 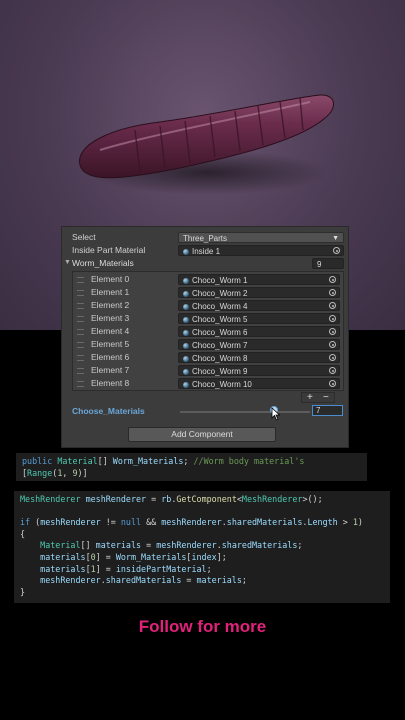 I want to click on foldout-arrow-icon: ▼, so click(x=67, y=263).